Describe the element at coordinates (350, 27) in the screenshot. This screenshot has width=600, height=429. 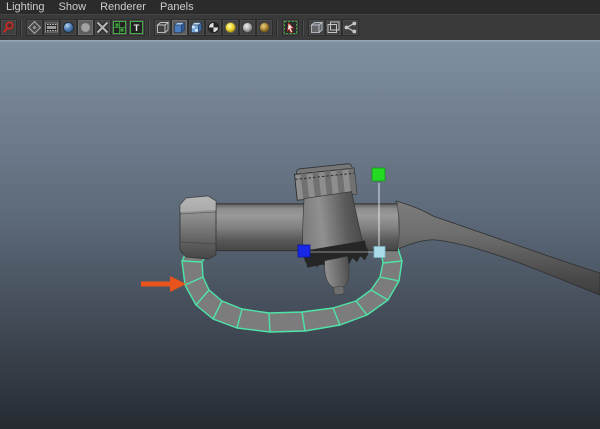
I see `plugin-shapes-icon` at that location.